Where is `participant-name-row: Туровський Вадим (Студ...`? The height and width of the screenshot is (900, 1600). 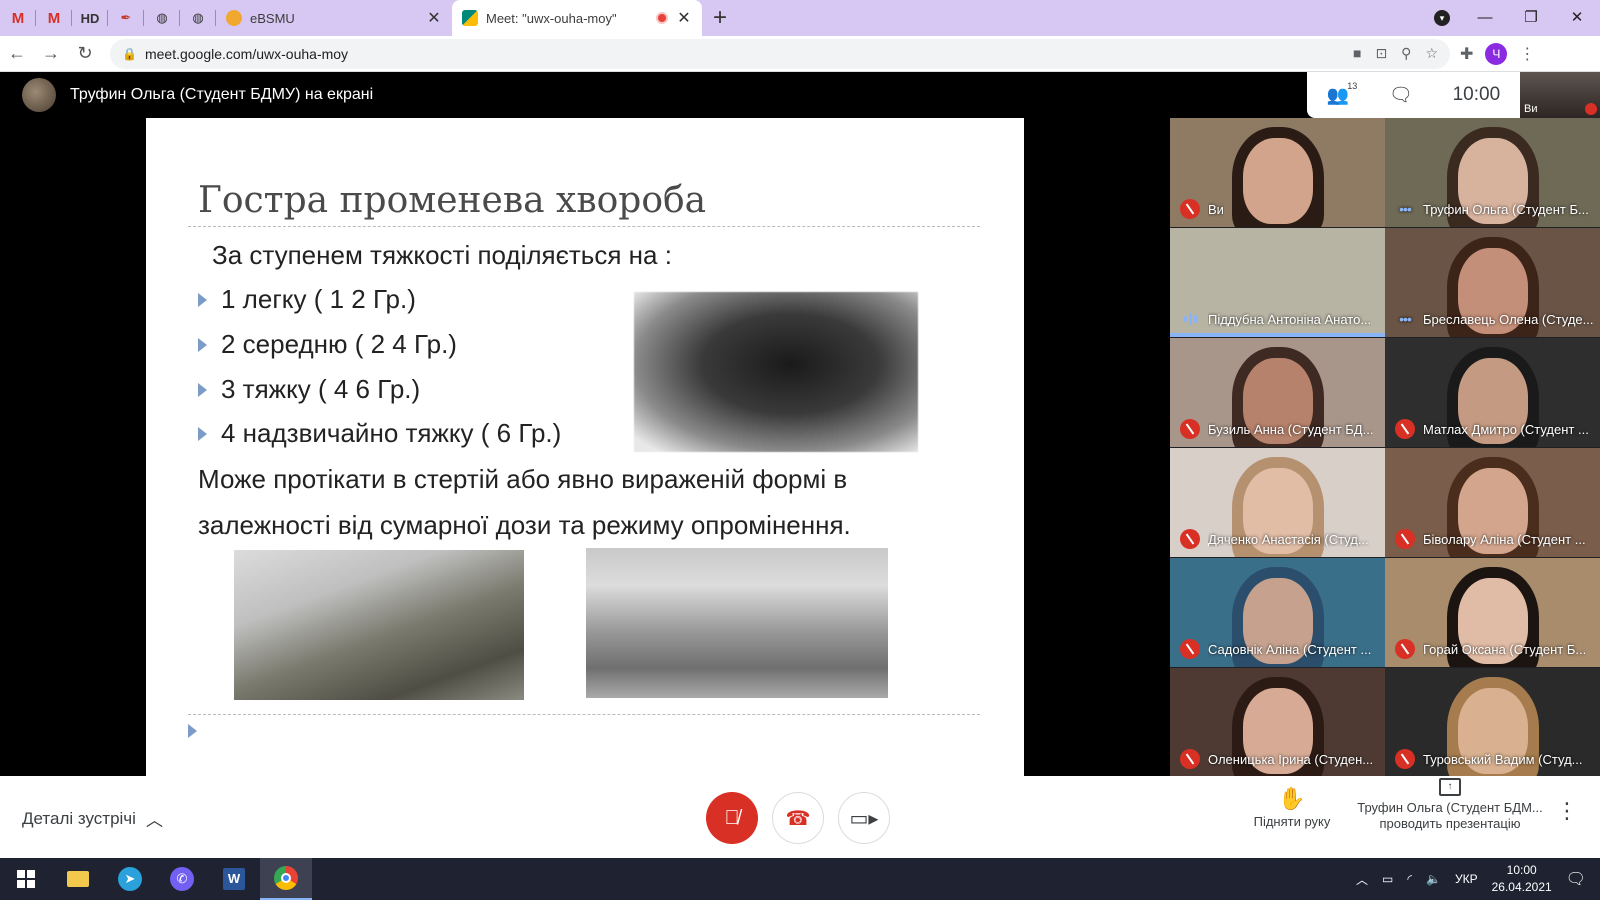
participant-name-row: Туровський Вадим (Студ... is located at coordinates (1494, 759).